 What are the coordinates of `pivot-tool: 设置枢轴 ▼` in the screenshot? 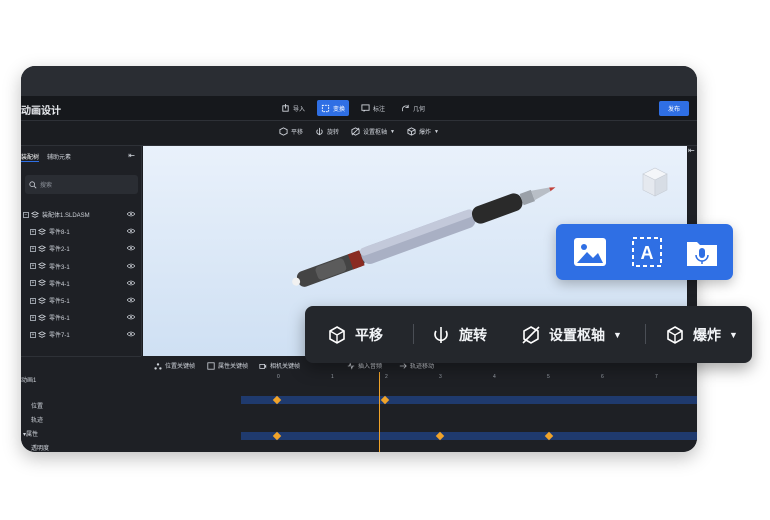 It's located at (373, 131).